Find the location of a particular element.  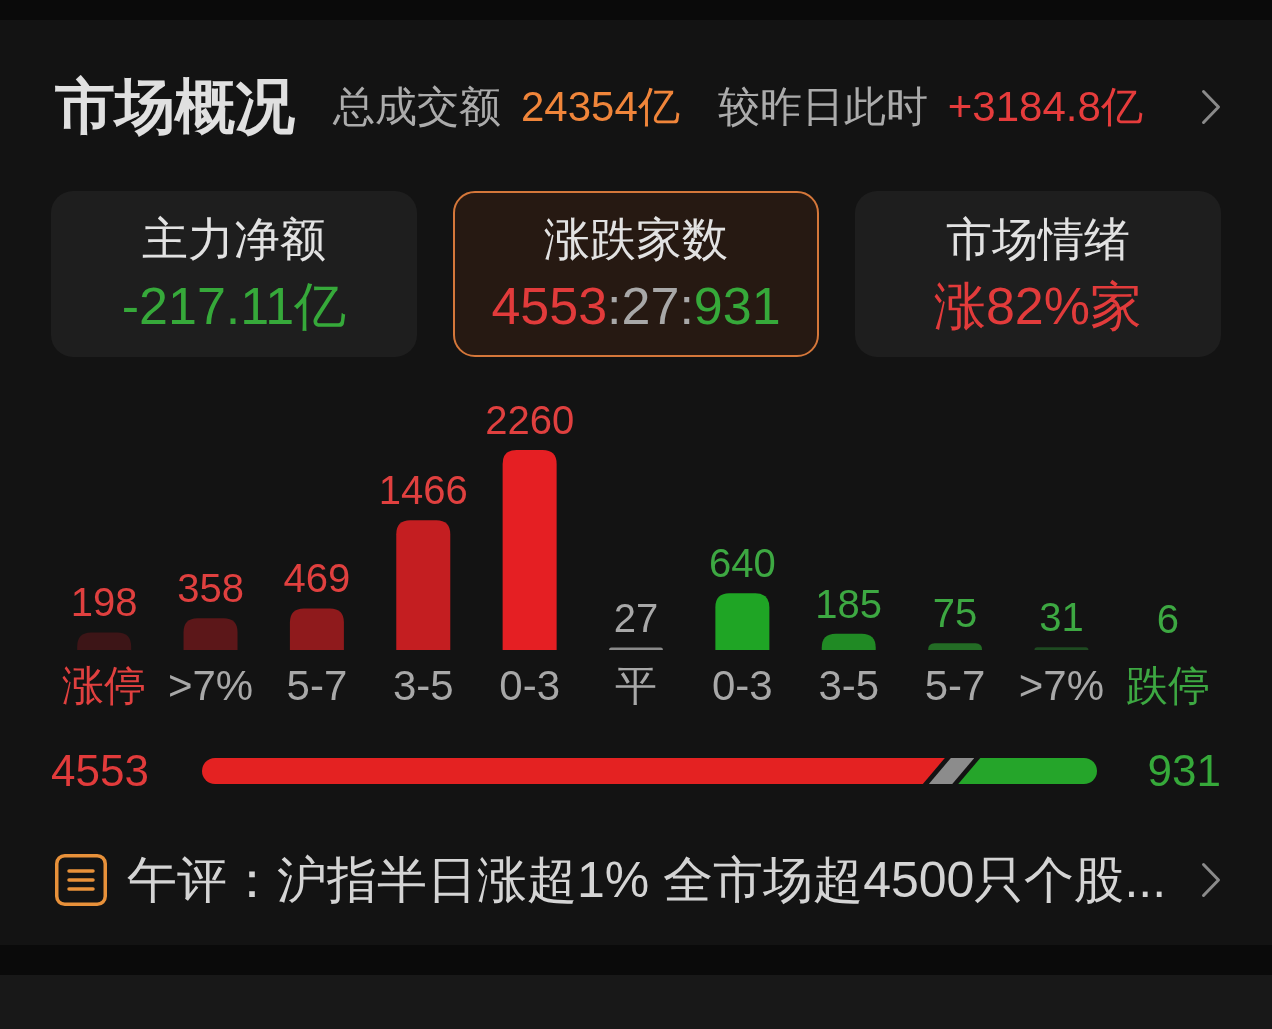

value-label: 27 is located at coordinates (636, 617).